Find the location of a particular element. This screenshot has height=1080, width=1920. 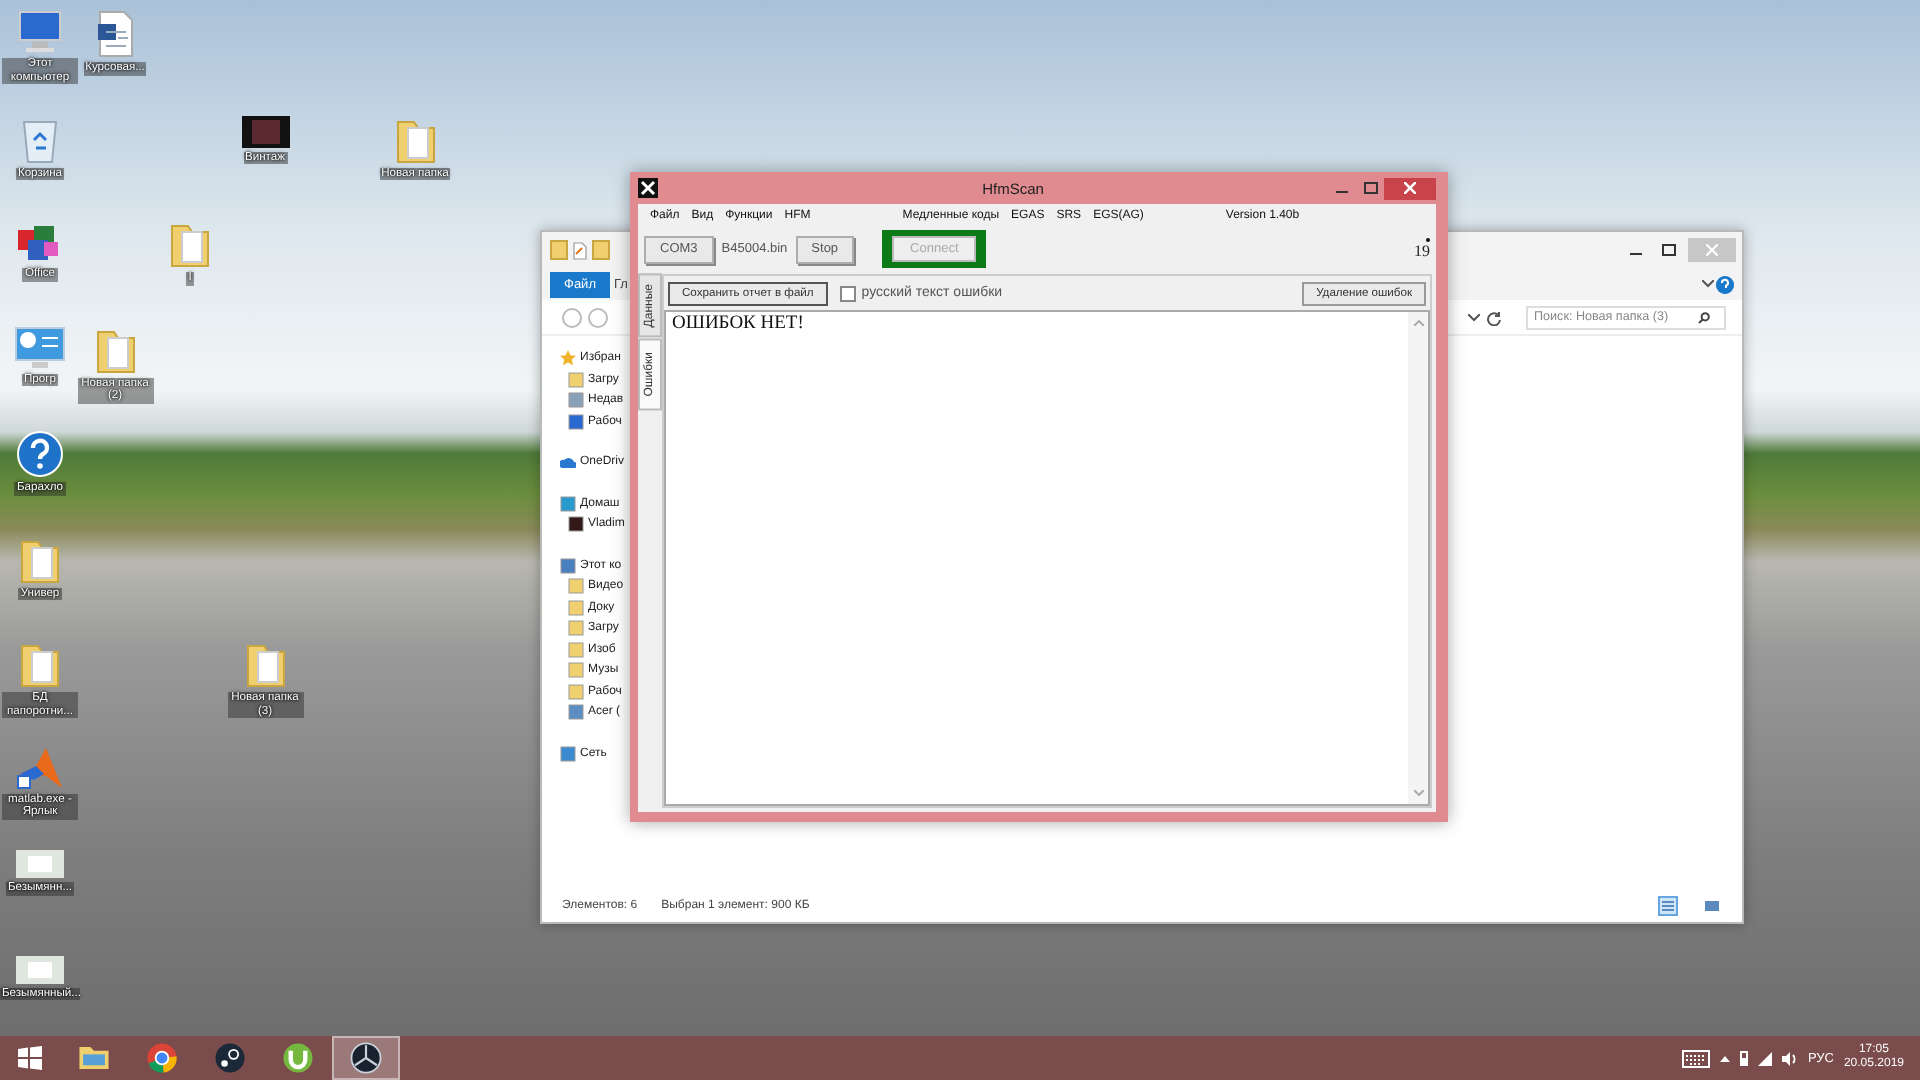

film-icon is located at coordinates (265, 131).